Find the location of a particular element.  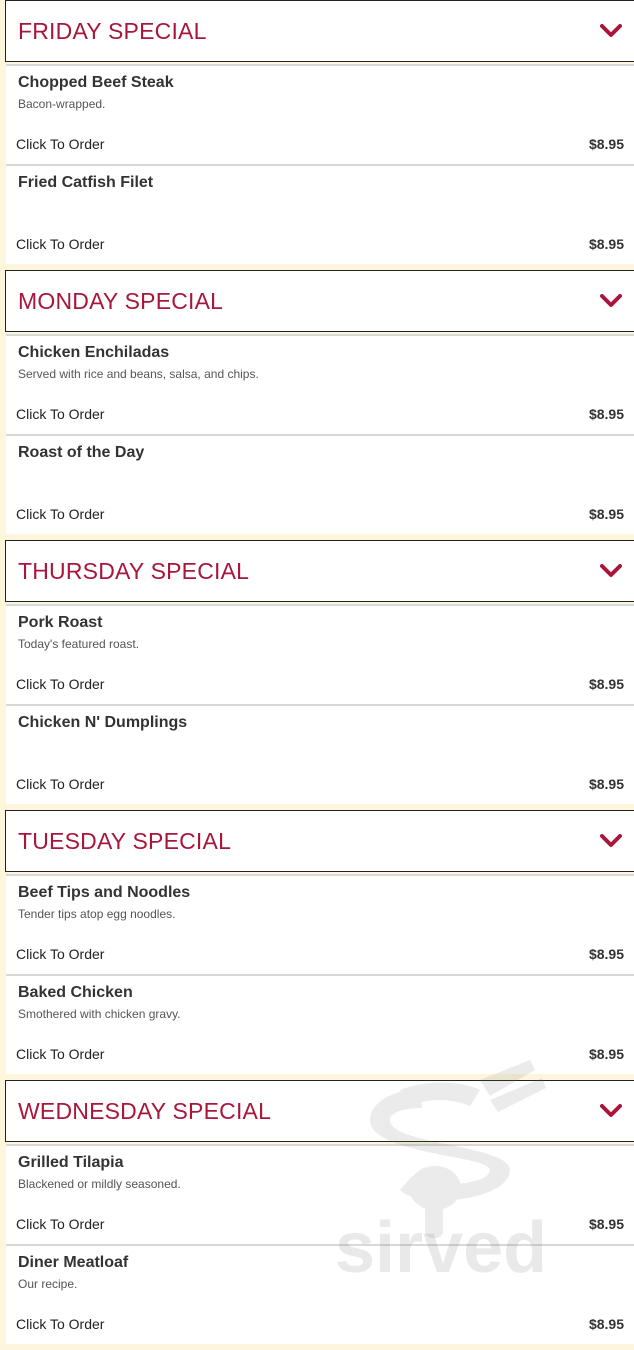

menu-item: Roast of the Day Click To Order $8.95 is located at coordinates (320, 484).